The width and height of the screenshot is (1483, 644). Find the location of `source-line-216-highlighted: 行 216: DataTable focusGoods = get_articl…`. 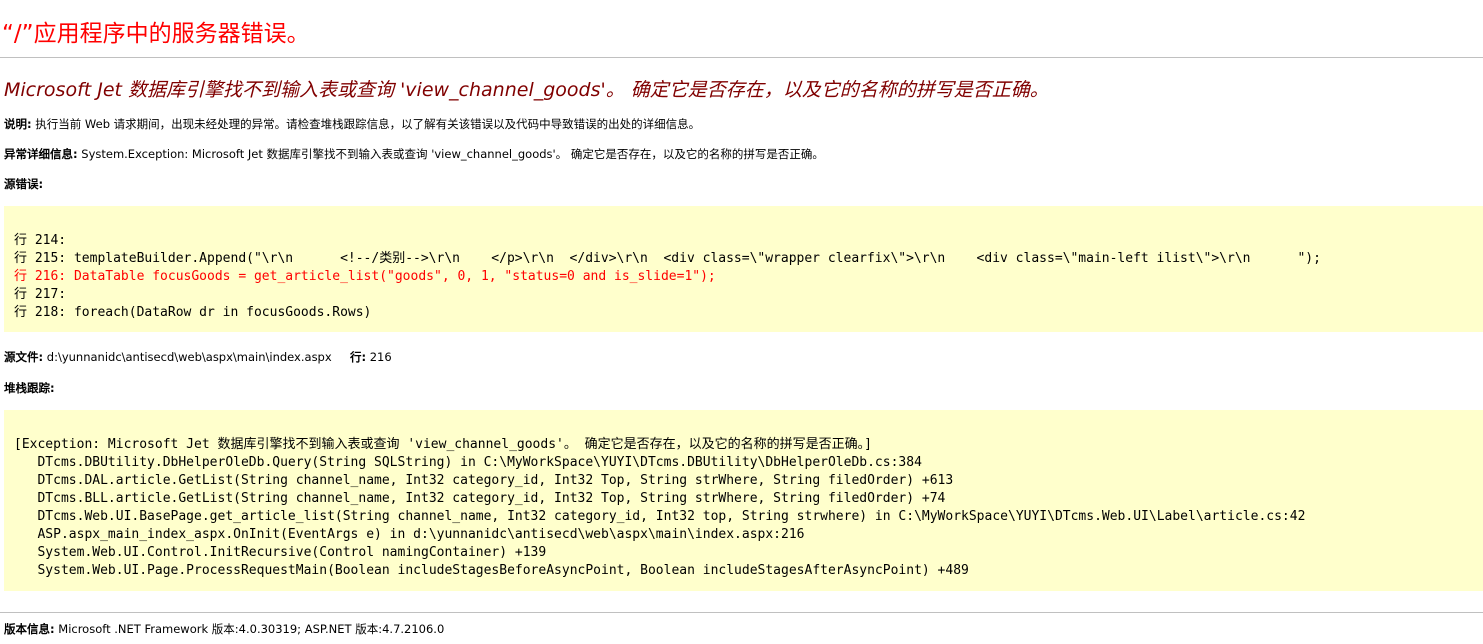

source-line-216-highlighted: 行 216: DataTable focusGoods = get_articl… is located at coordinates (365, 276).